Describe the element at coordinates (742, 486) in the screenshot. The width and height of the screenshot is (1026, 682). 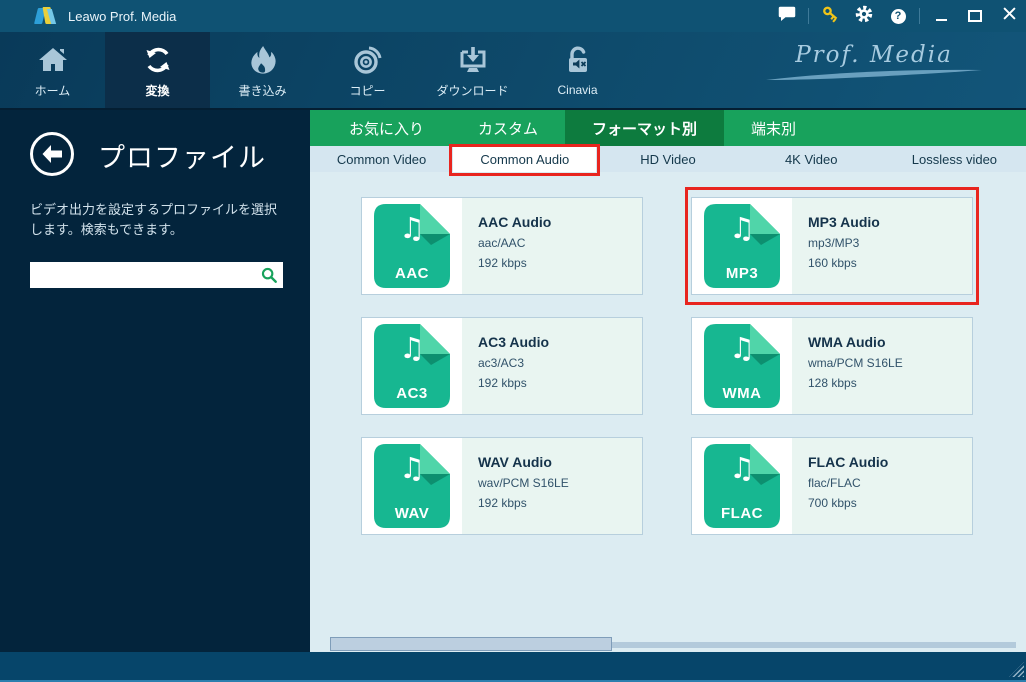
I see `audio-file-icon: ♫ FLAC` at that location.